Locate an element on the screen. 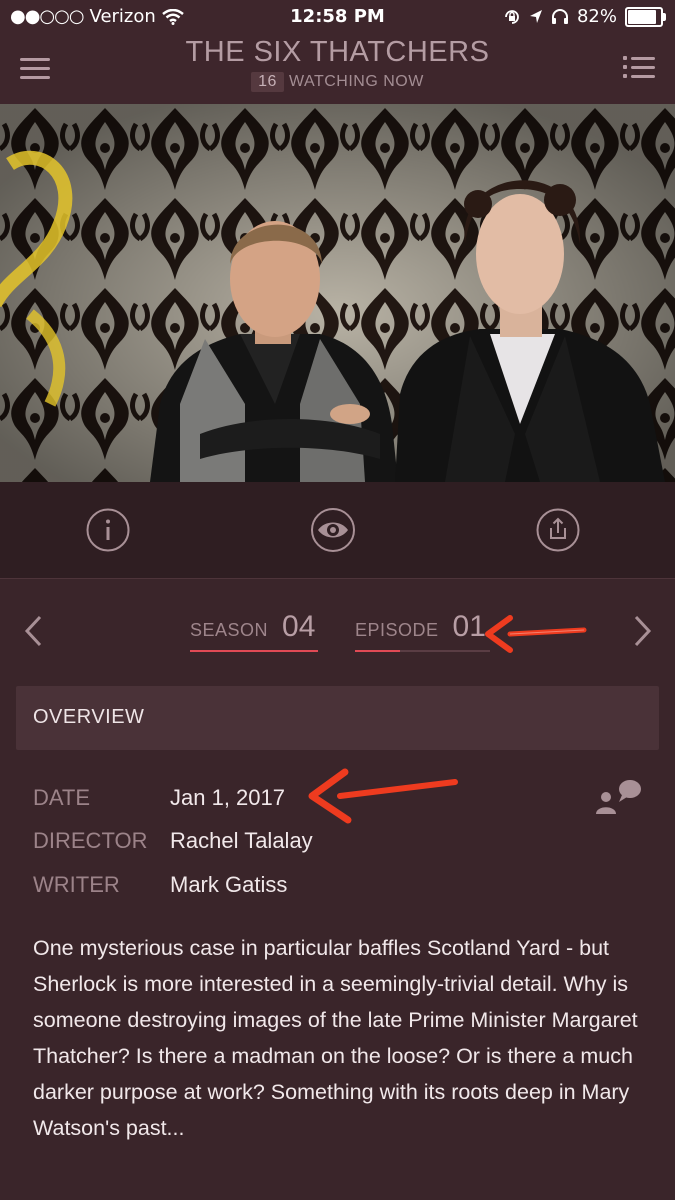 The image size is (675, 1200). detail-label: WRITER is located at coordinates (76, 884).